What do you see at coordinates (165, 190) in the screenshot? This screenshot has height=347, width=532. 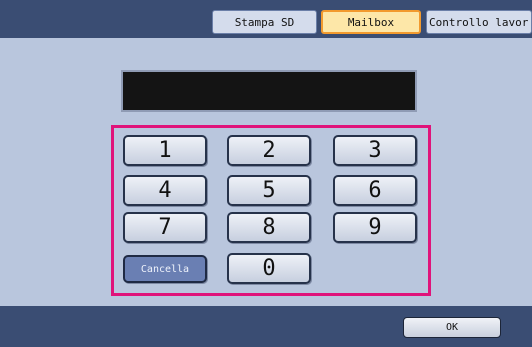 I see `key-4: 4` at bounding box center [165, 190].